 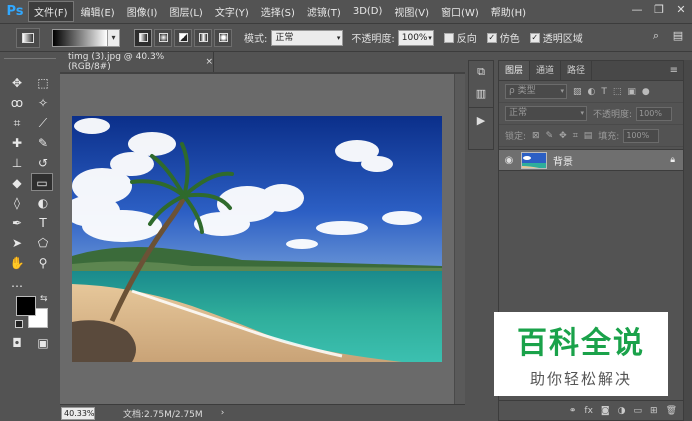 I want to click on document-tab: timg (3).jpg @ 40.3%(RGB/8#) ×, so click(x=138, y=62).